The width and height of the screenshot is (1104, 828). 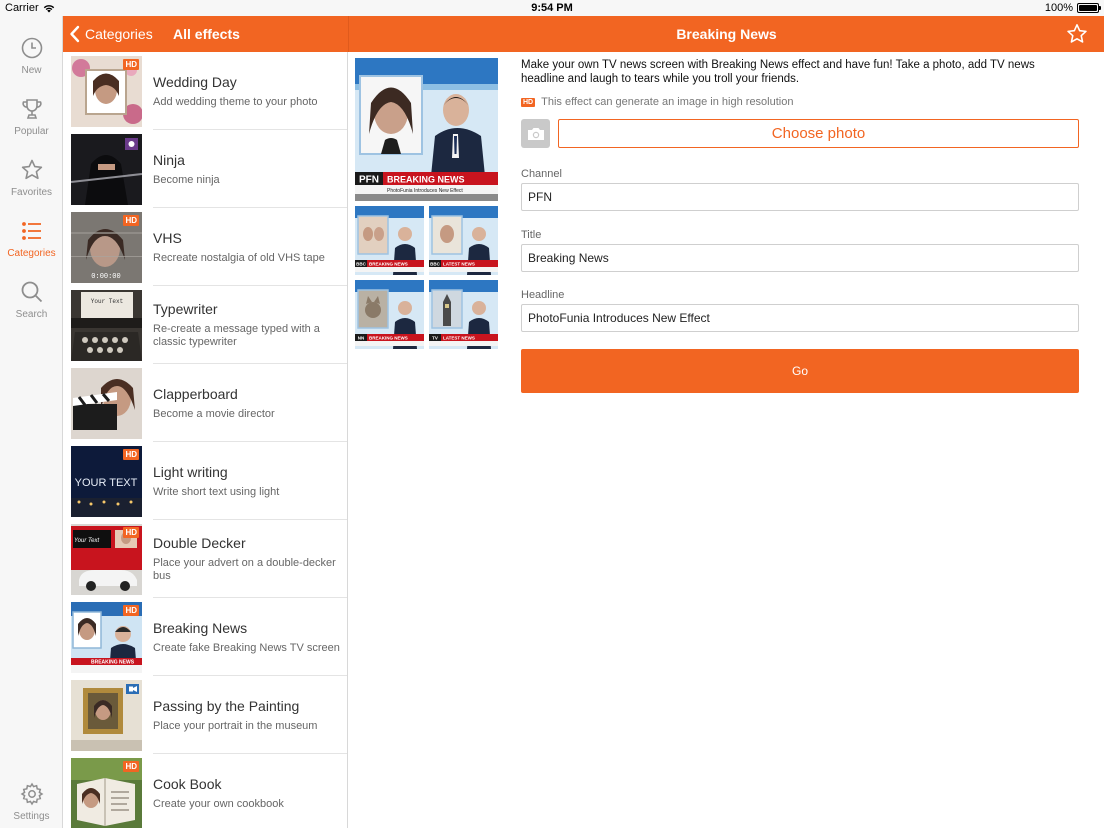 I want to click on tab-new: New, so click(x=31, y=52).